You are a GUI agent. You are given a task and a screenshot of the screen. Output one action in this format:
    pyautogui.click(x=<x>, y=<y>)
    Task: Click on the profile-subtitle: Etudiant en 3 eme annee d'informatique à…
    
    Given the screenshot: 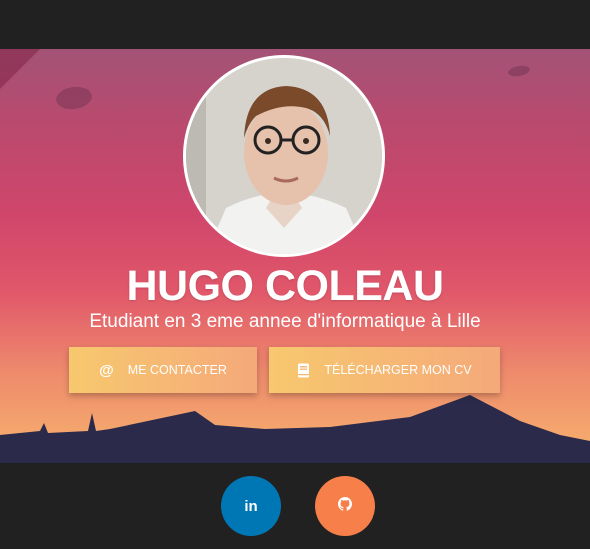 What is the action you would take?
    pyautogui.click(x=285, y=321)
    